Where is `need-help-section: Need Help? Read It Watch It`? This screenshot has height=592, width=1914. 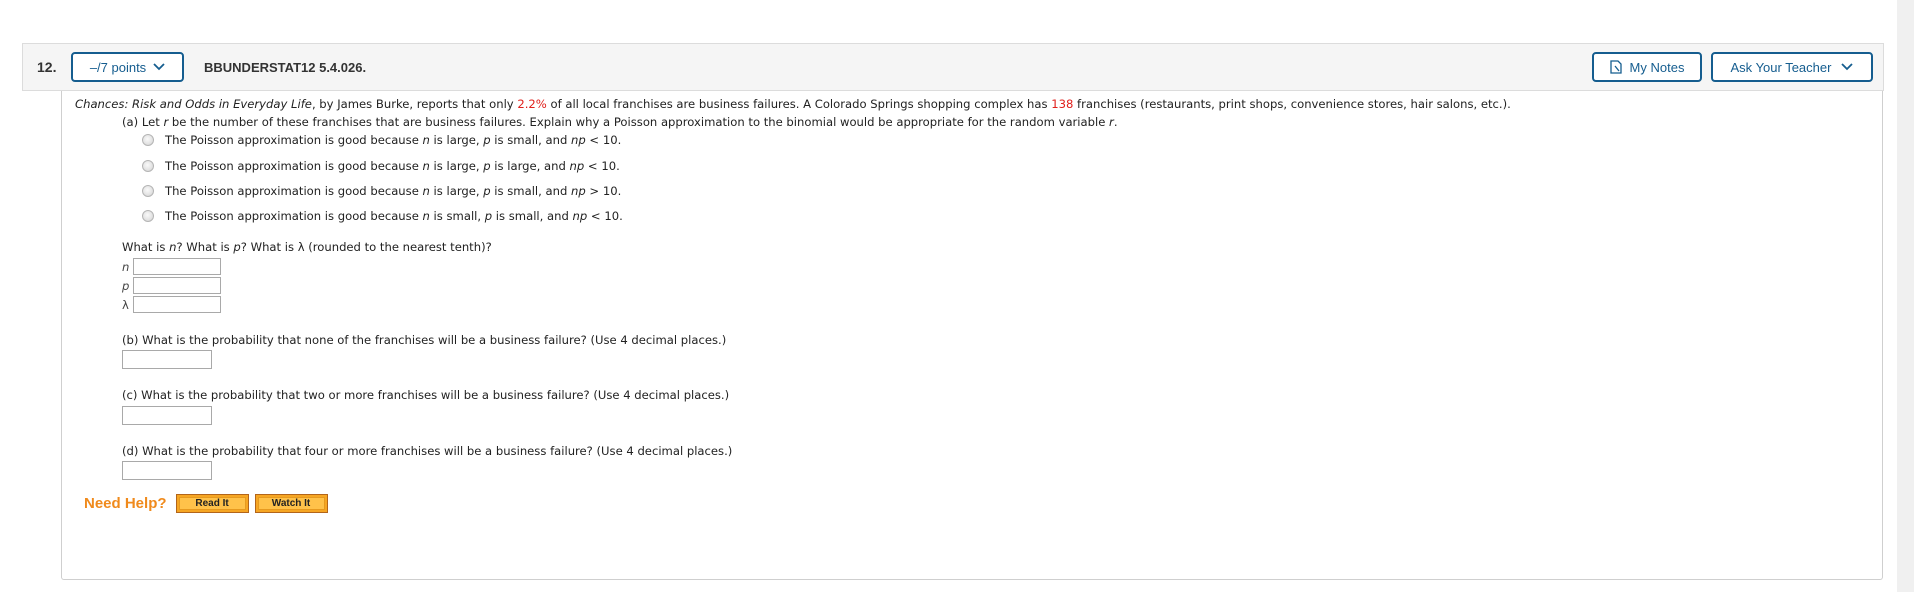
need-help-section: Need Help? Read It Watch It is located at coordinates (209, 503).